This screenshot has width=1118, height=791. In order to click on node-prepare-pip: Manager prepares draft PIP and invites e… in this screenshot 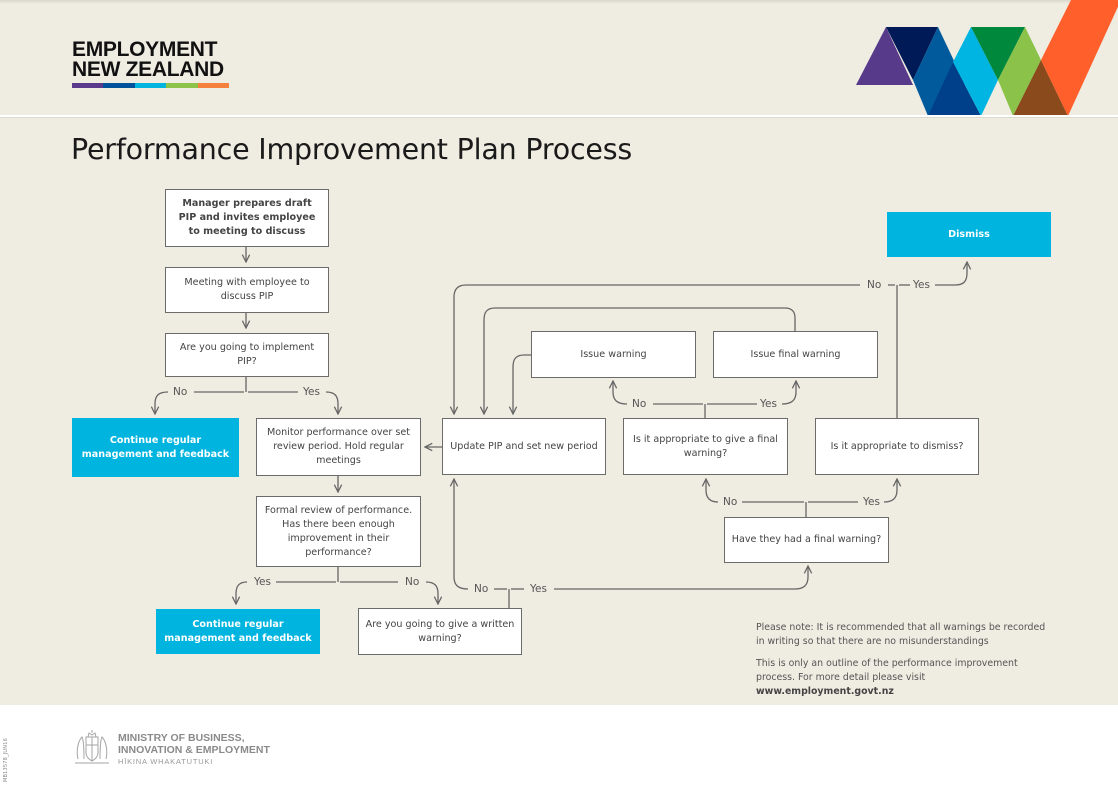, I will do `click(247, 218)`.